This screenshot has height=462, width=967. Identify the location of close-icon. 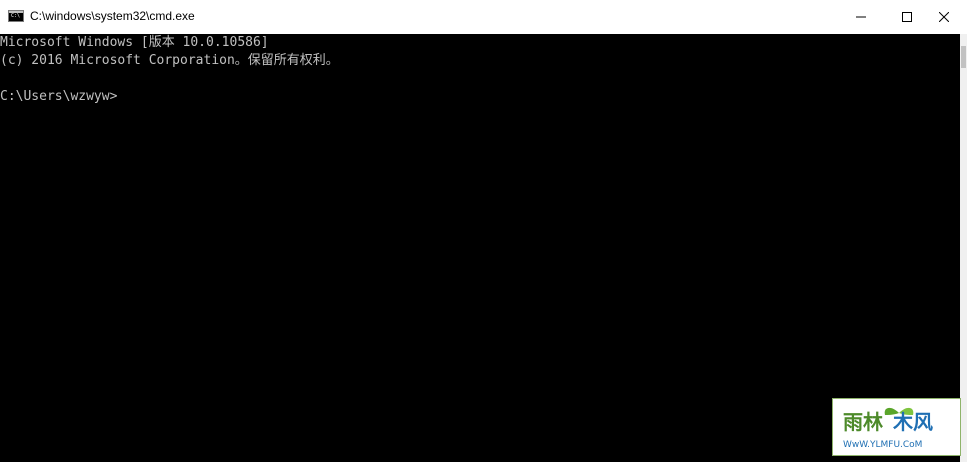
(944, 17).